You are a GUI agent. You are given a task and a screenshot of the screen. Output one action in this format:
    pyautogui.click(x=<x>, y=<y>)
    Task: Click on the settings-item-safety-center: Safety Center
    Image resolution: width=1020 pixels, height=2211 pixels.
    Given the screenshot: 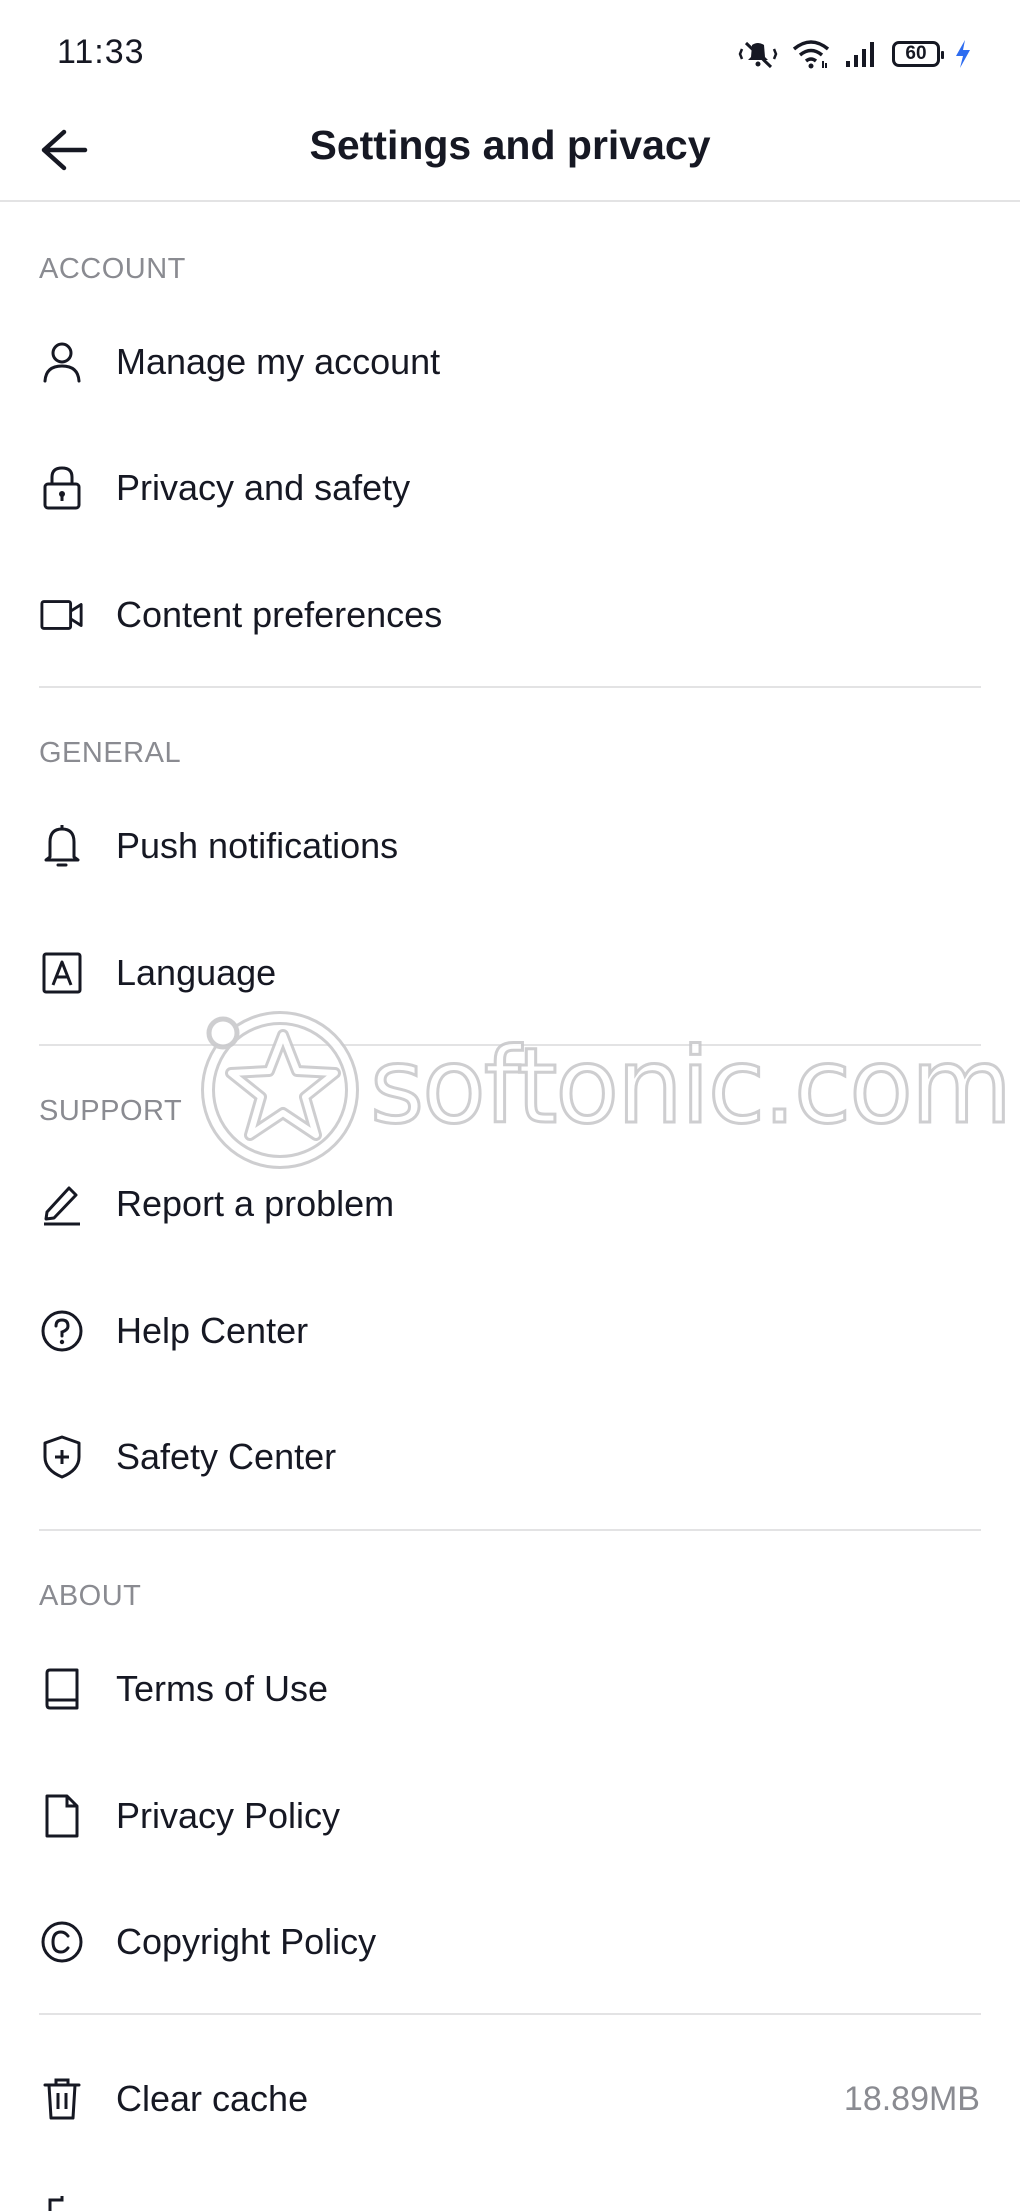 What is the action you would take?
    pyautogui.click(x=510, y=1457)
    